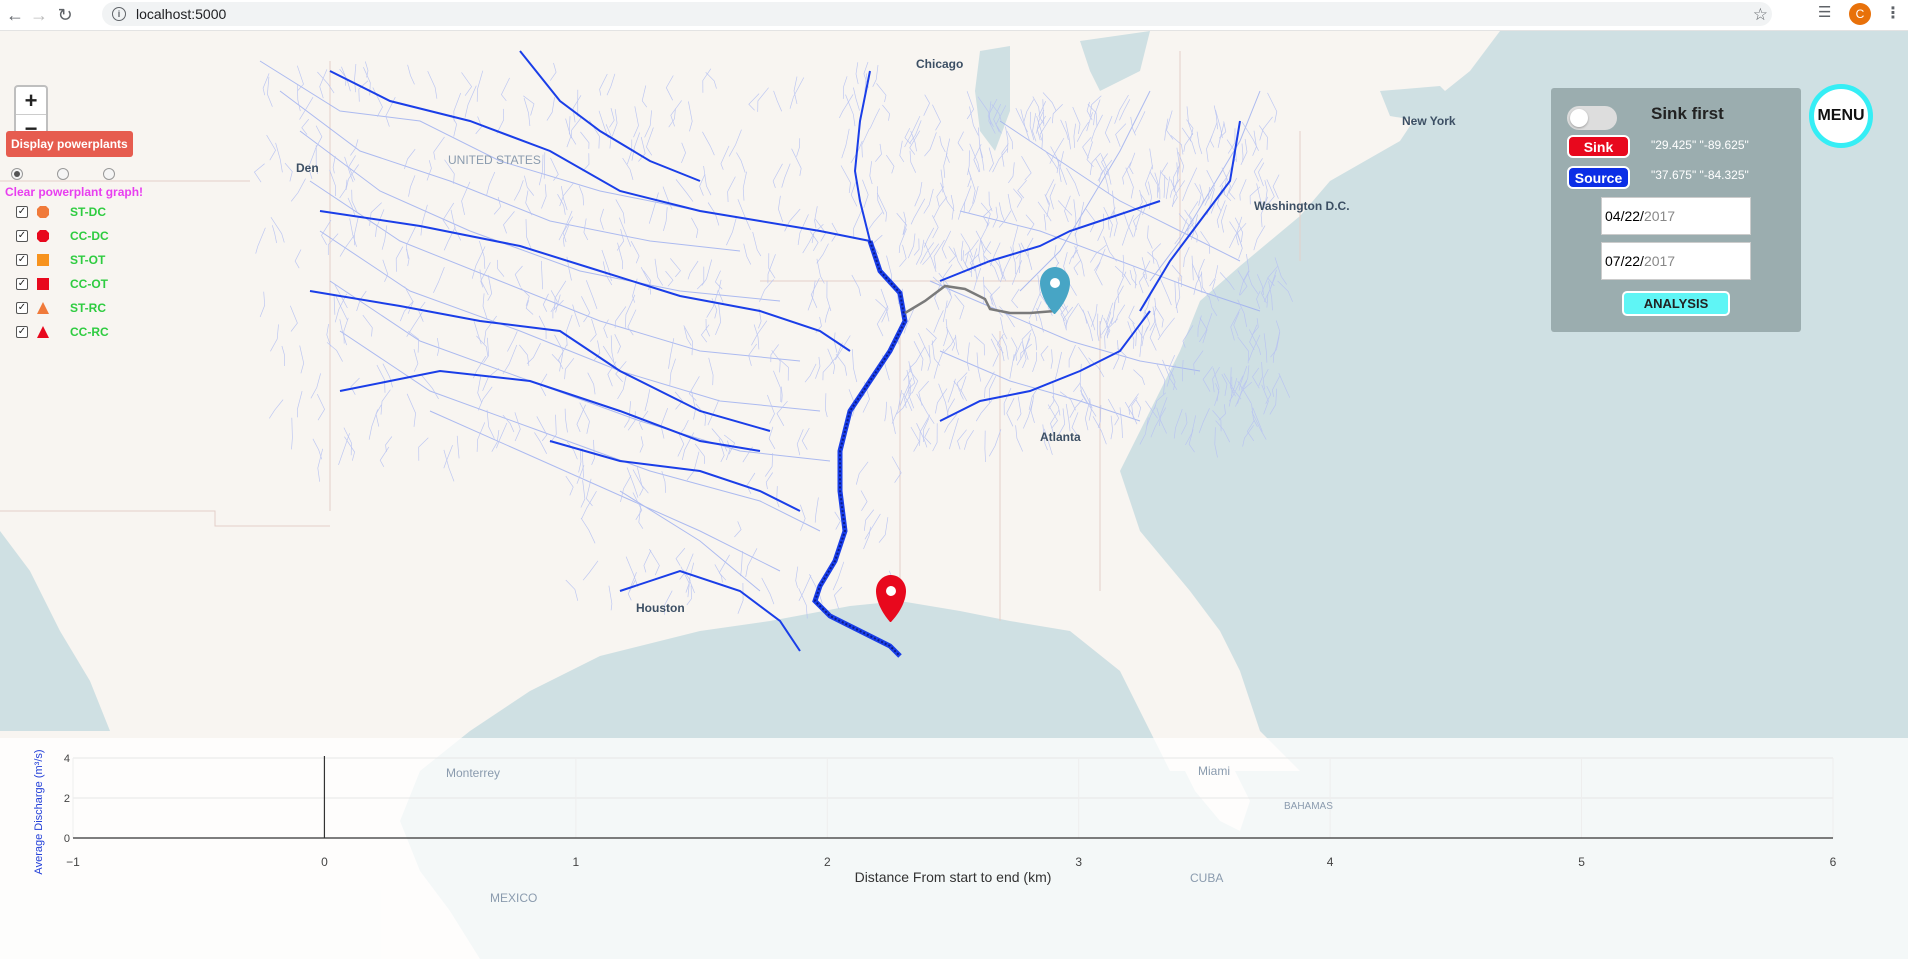 The width and height of the screenshot is (1908, 959). Describe the element at coordinates (1833, 862) in the screenshot. I see `x-tick-label: 6` at that location.